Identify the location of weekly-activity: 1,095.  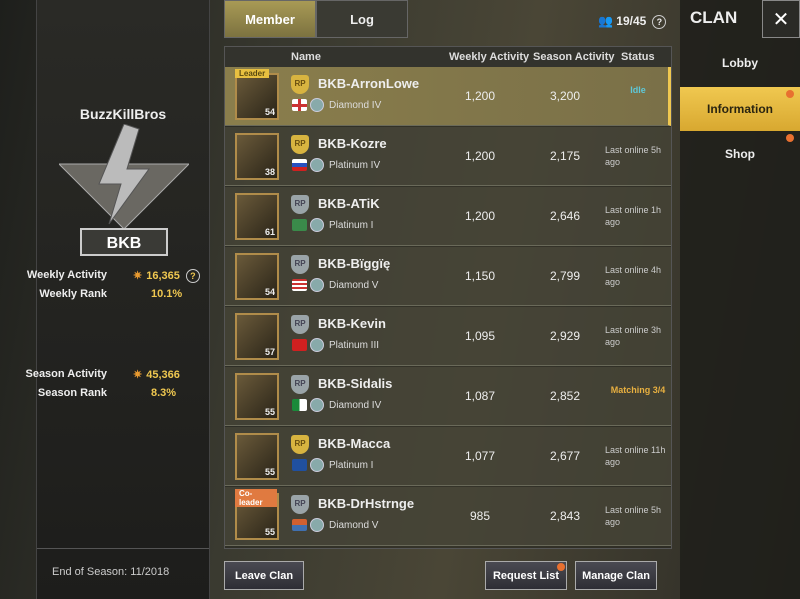
(480, 336).